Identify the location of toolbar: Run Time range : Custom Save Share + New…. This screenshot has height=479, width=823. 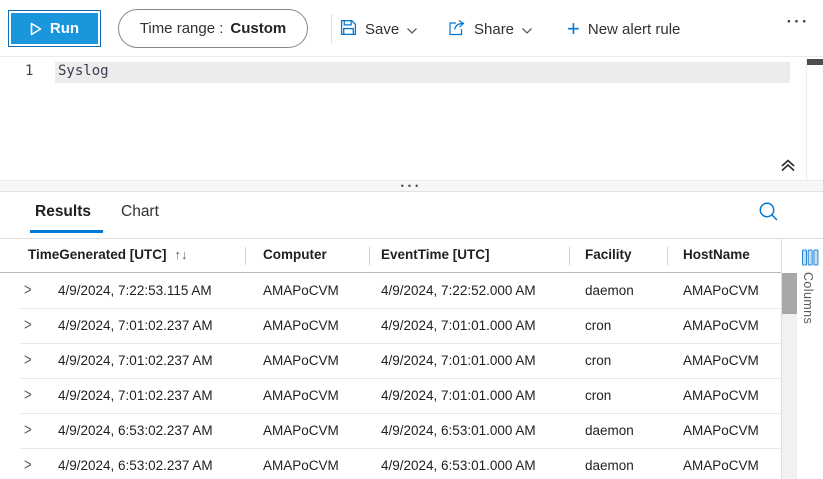
(411, 28).